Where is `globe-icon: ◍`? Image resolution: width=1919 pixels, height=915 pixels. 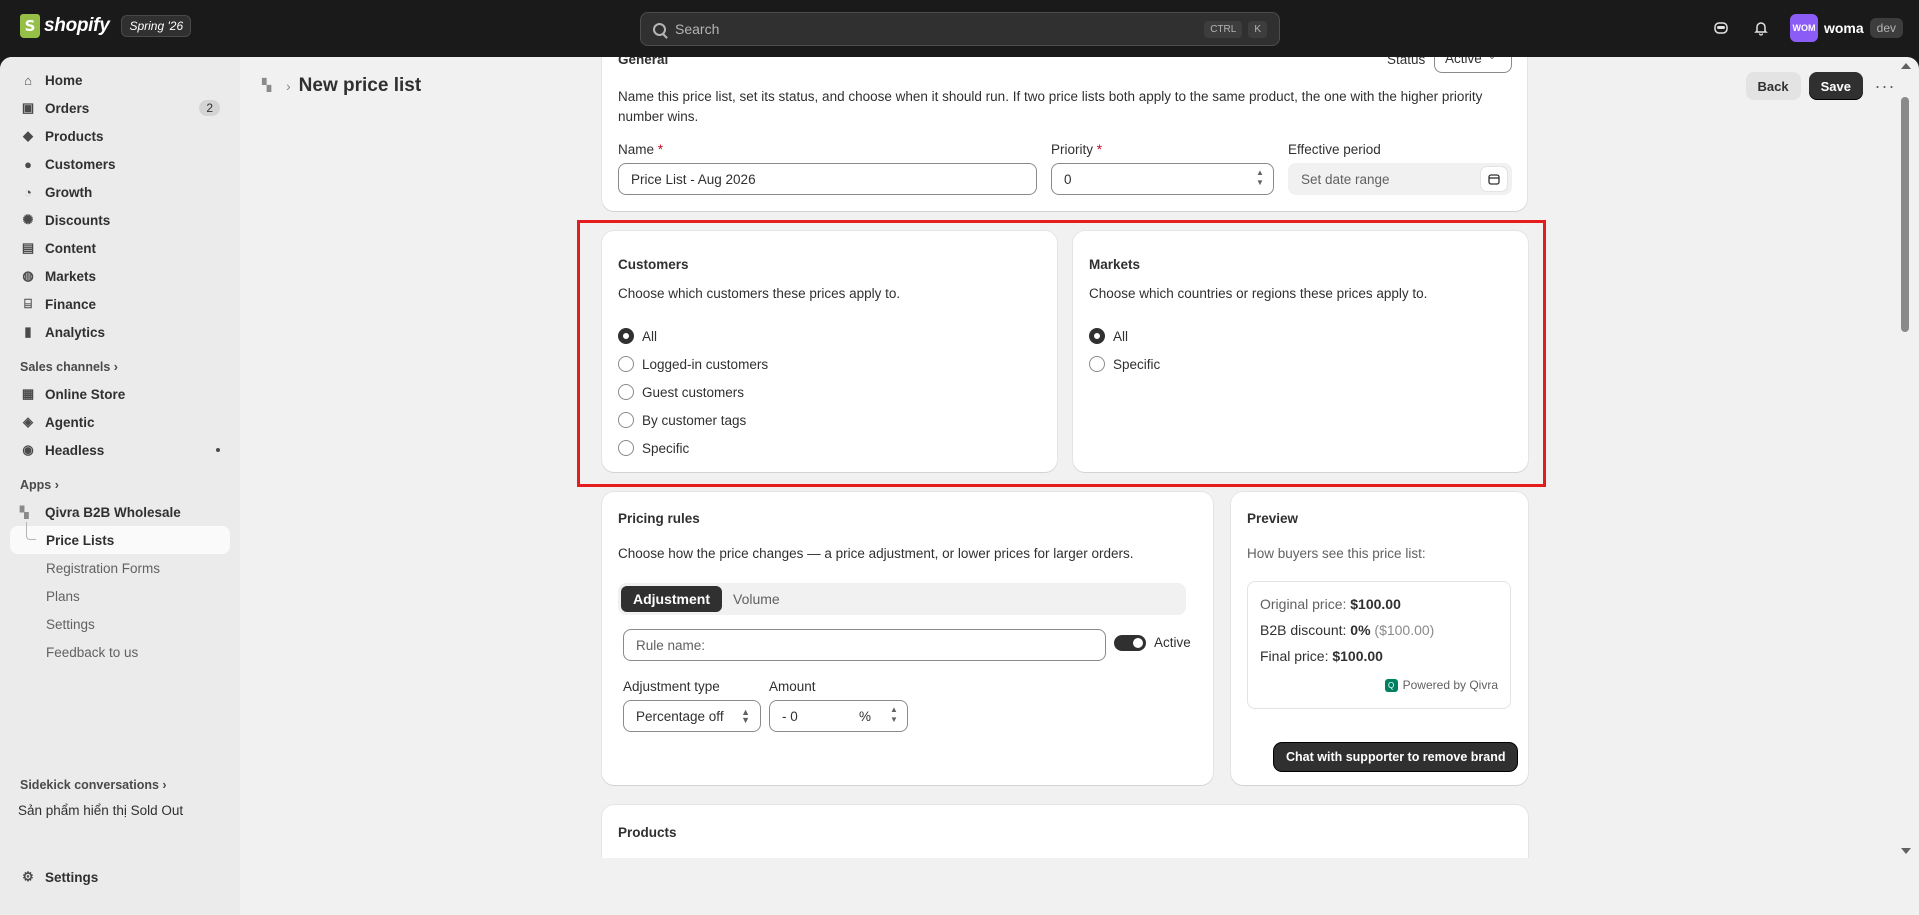 globe-icon: ◍ is located at coordinates (28, 275).